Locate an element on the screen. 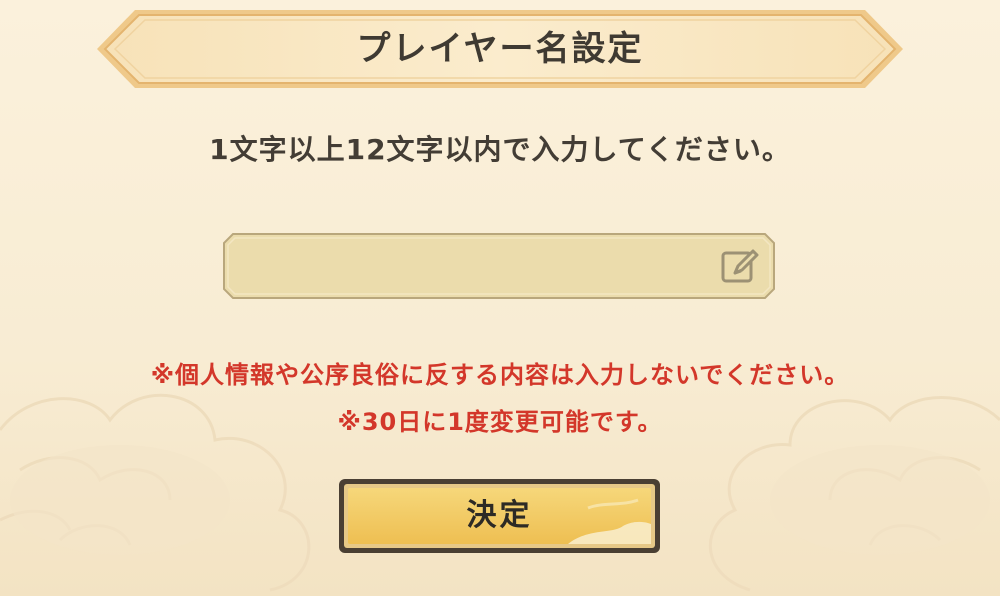 Image resolution: width=1000 pixels, height=596 pixels. confirm-button-label: 決定 is located at coordinates (499, 515).